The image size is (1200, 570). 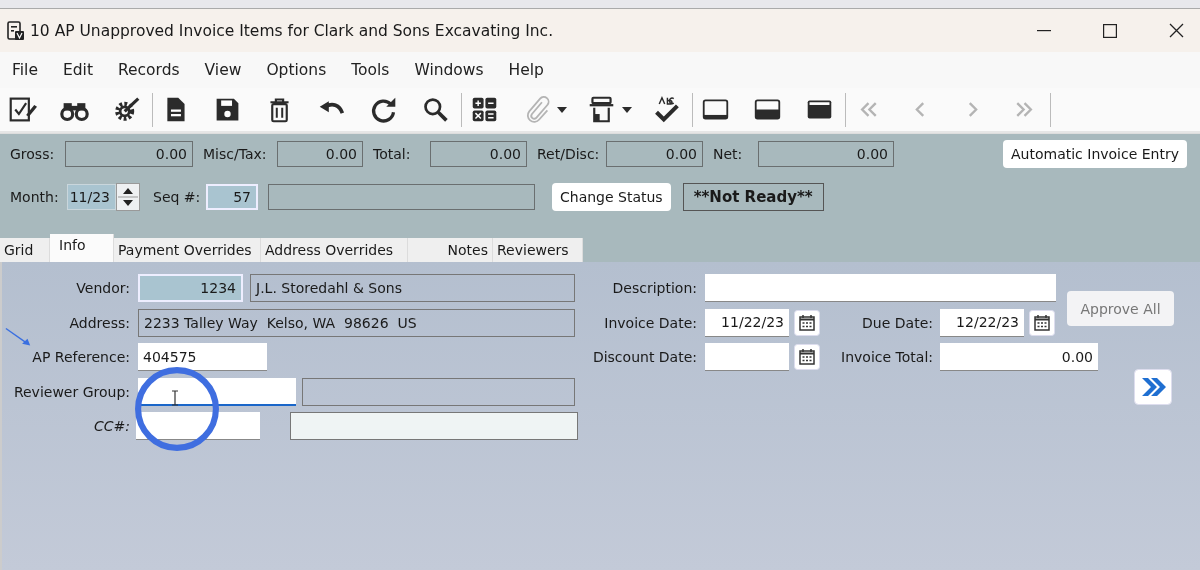 I want to click on field-label: Discount Date:, so click(x=644, y=357).